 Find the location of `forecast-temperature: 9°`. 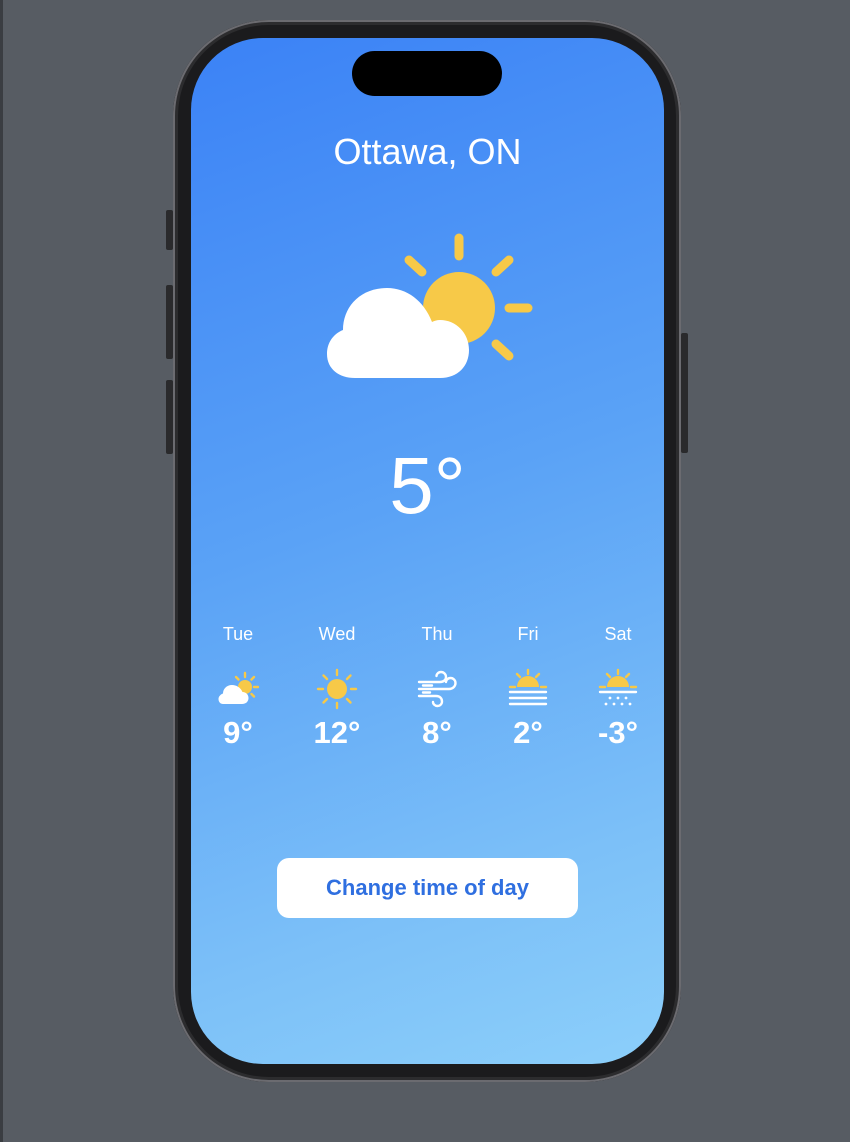

forecast-temperature: 9° is located at coordinates (238, 732).